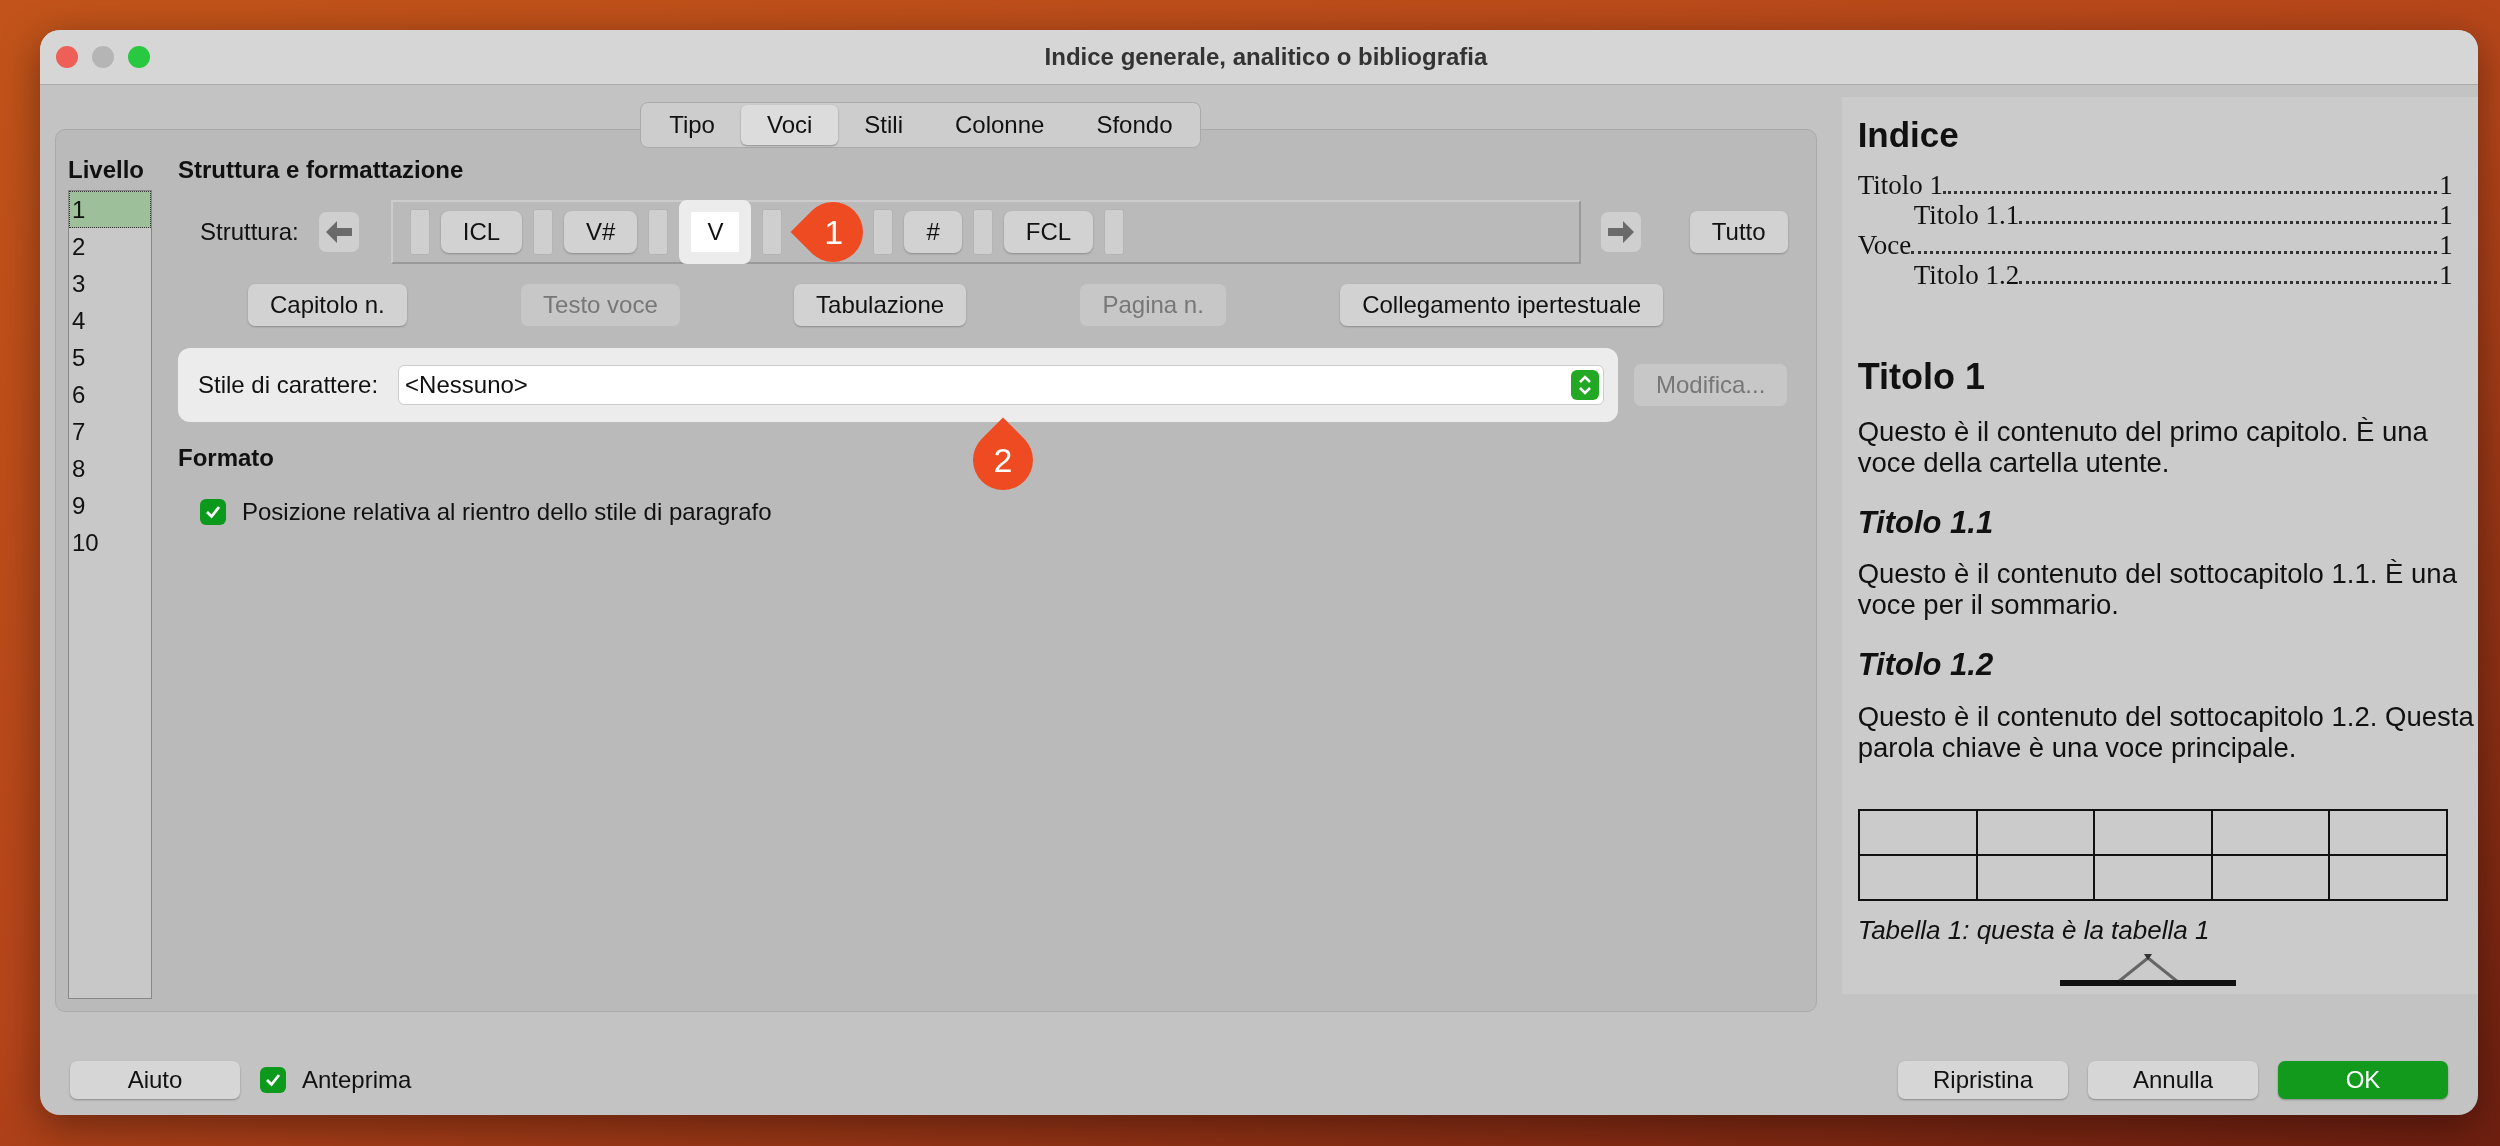 This screenshot has width=2500, height=1146. What do you see at coordinates (110, 431) in the screenshot?
I see `level-item: 7` at bounding box center [110, 431].